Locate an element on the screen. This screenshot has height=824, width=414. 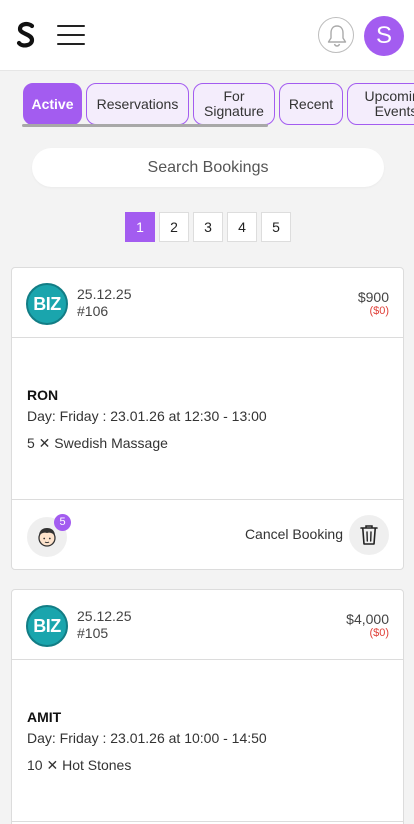
page-button-4: 4 is located at coordinates (242, 227).